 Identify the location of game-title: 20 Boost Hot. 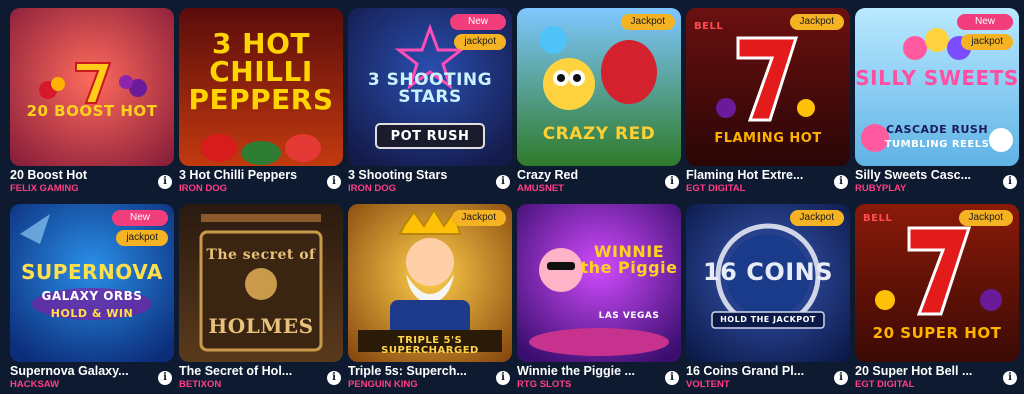
(82, 175).